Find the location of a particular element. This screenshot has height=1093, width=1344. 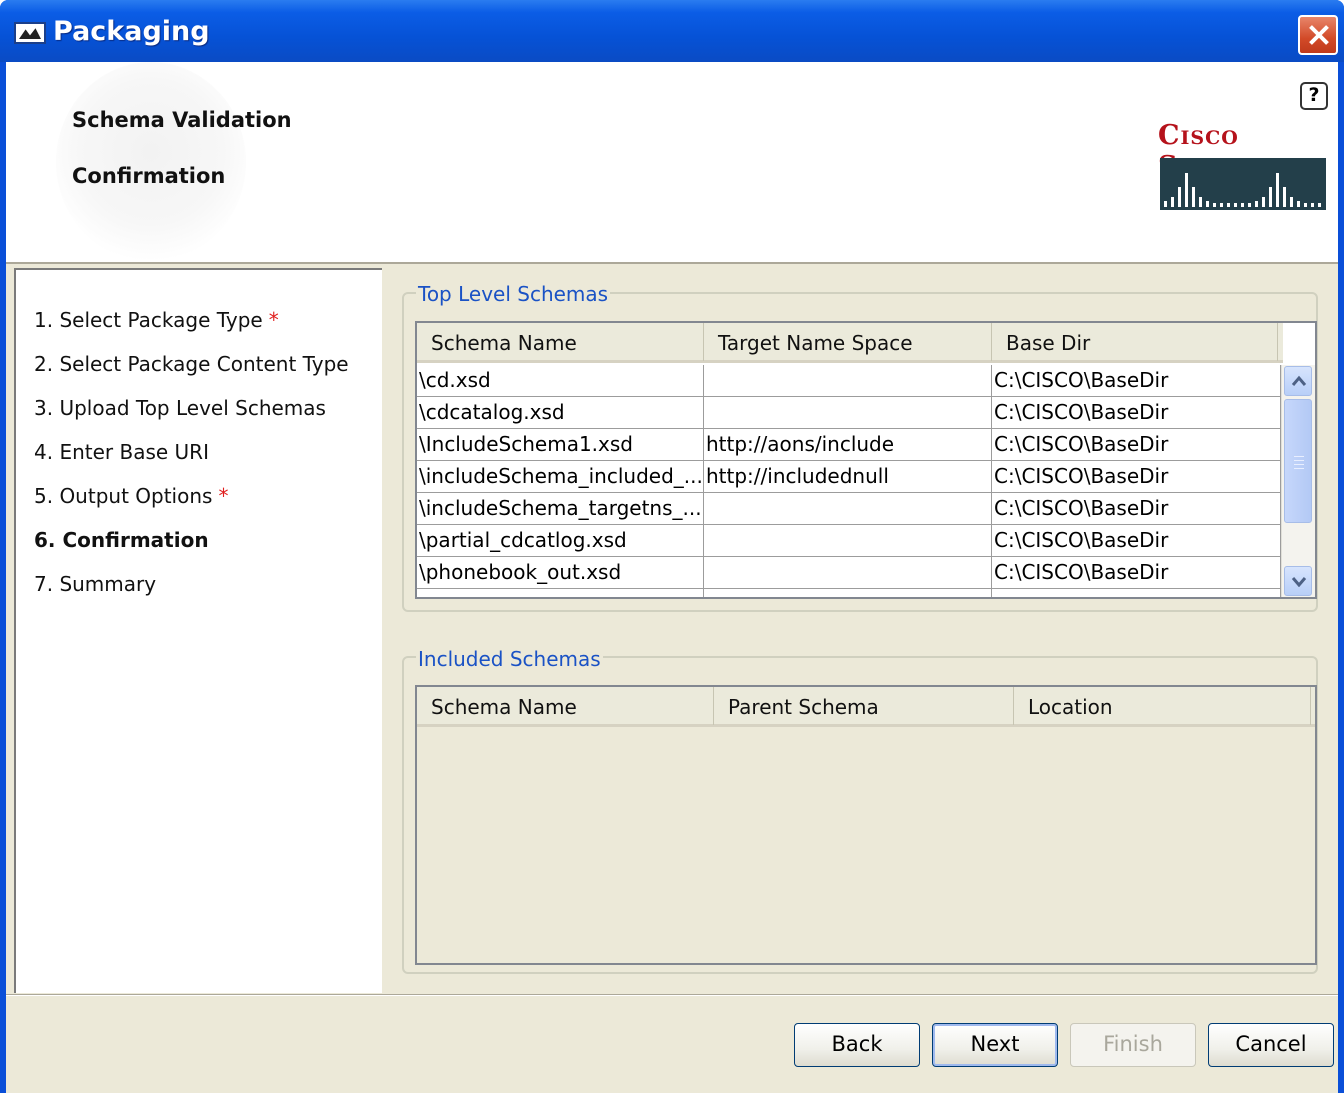

table-row: \partial_cdcatlog.xsd C:\CISCO\BaseDir is located at coordinates (849, 541).